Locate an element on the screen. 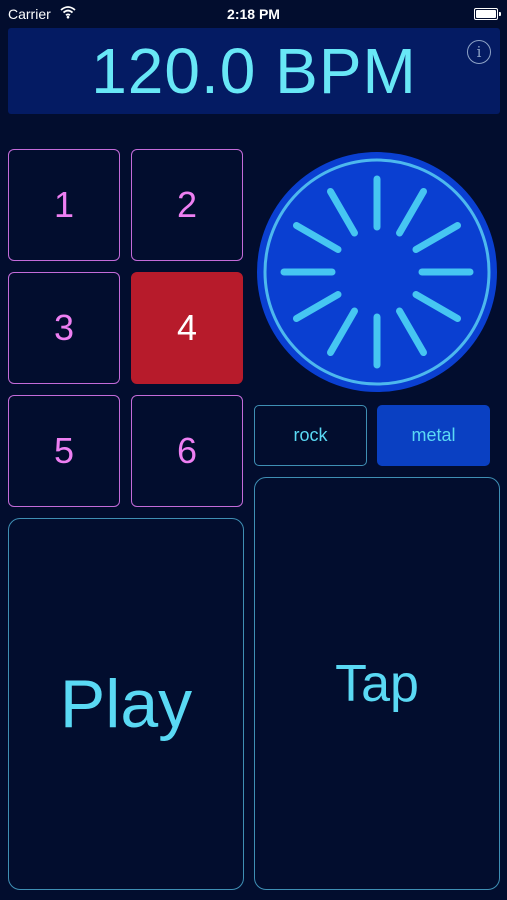 This screenshot has width=507, height=900. battery-icon is located at coordinates (487, 14).